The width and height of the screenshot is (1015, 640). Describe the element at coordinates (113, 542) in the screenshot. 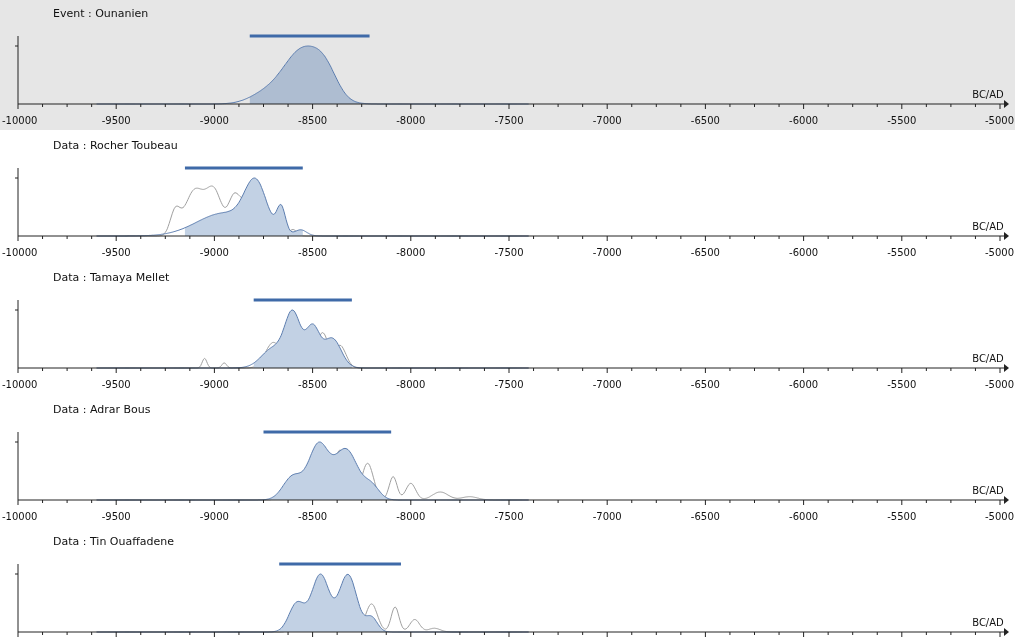

I see `panel-title: Data : Tin Ouaffadene` at that location.